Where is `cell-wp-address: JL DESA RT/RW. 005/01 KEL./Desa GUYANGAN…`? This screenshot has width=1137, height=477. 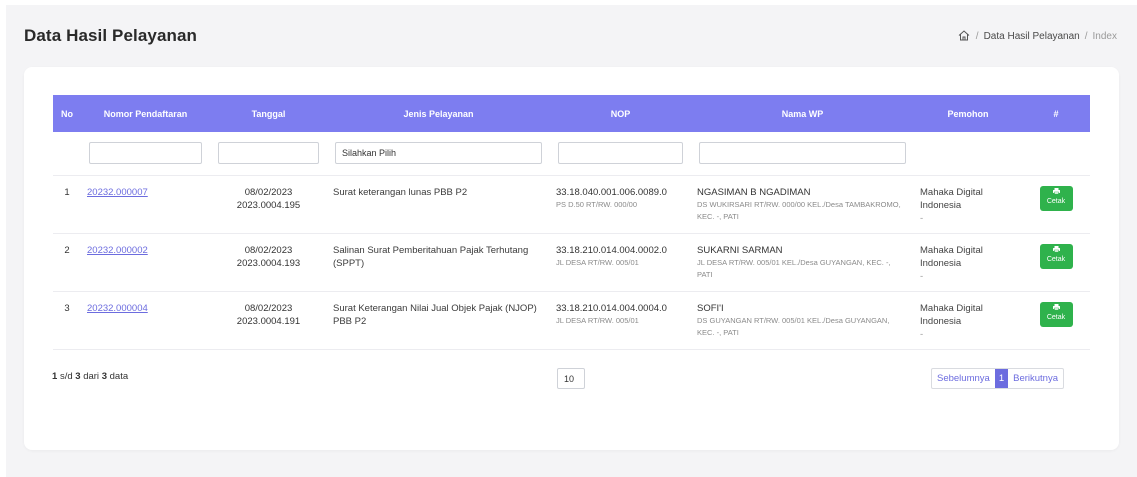 cell-wp-address: JL DESA RT/RW. 005/01 KEL./Desa GUYANGAN… is located at coordinates (794, 268).